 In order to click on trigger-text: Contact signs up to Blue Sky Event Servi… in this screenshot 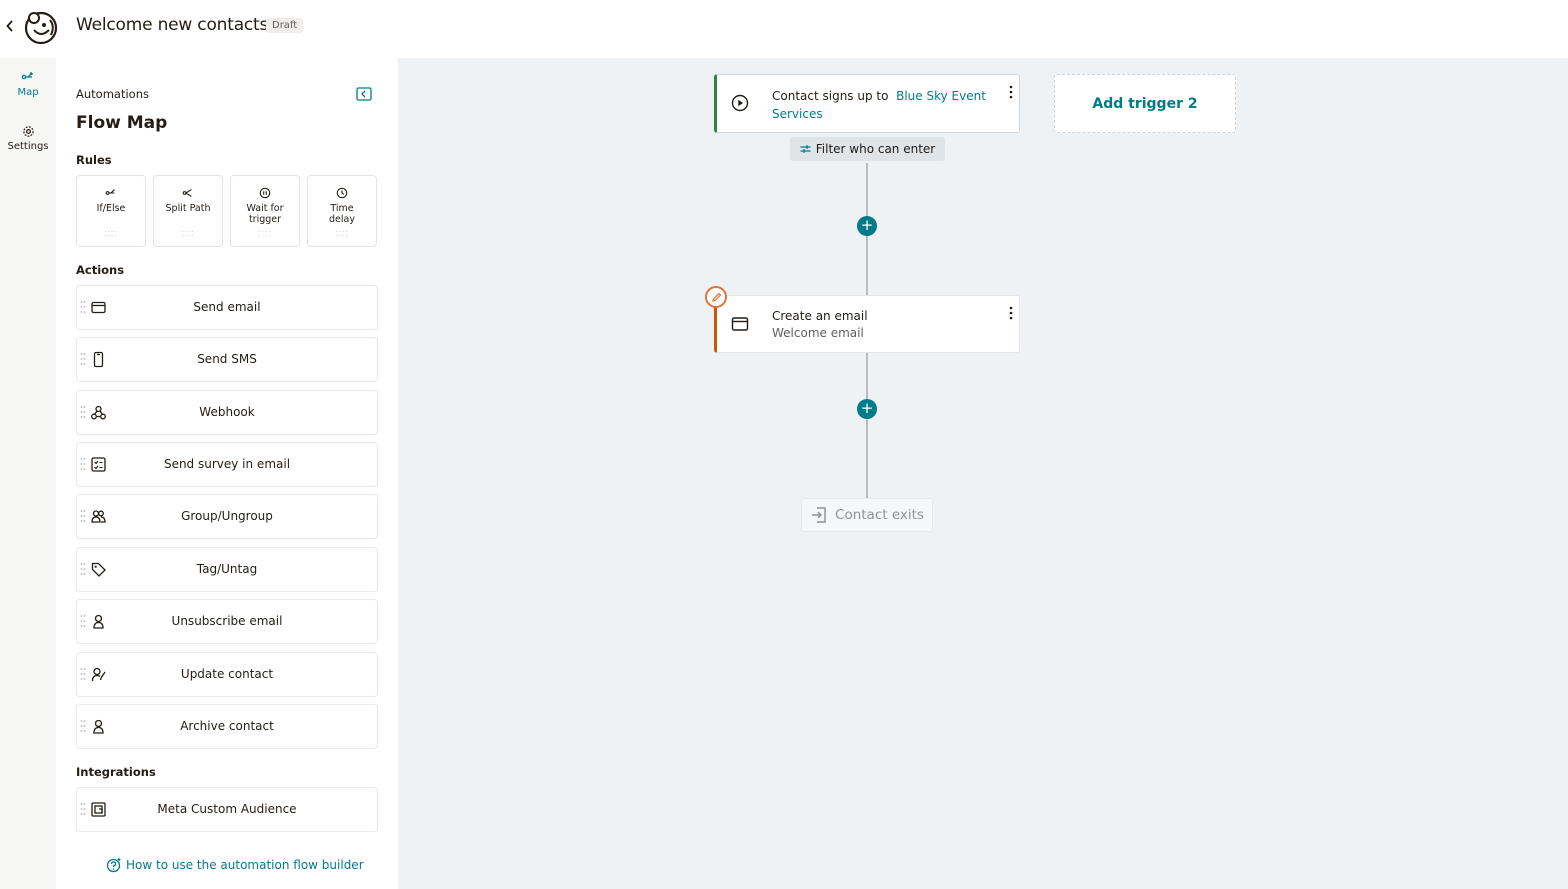, I will do `click(884, 105)`.